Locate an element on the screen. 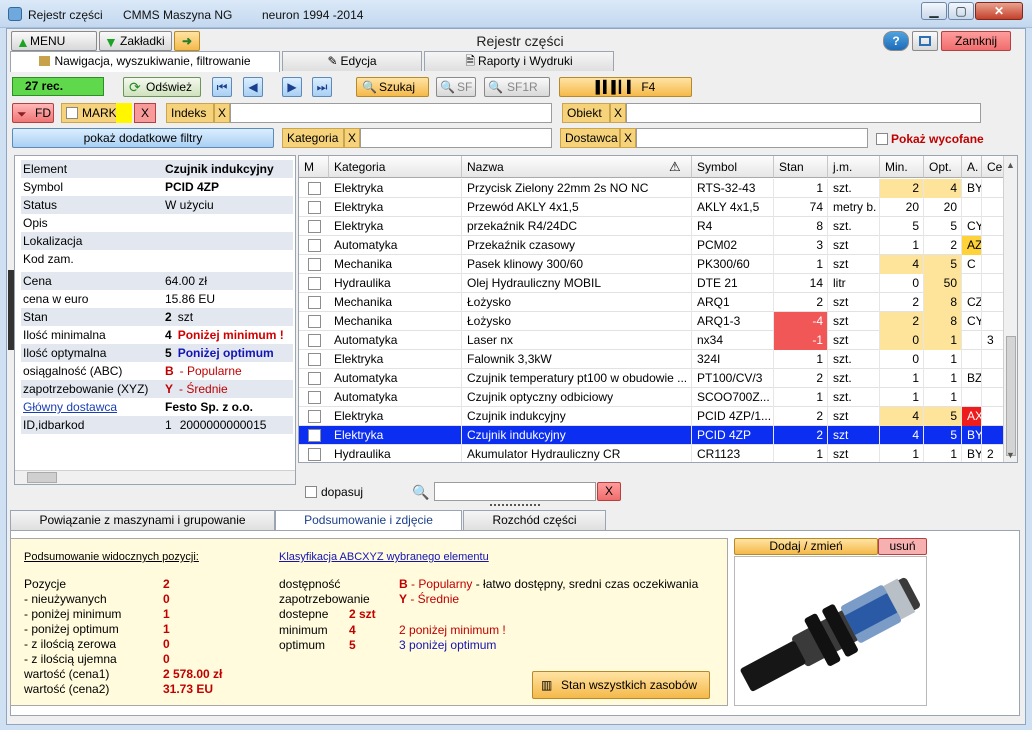 The width and height of the screenshot is (1032, 730). vertical-scrollbar: ▲ ▼ is located at coordinates (1010, 309).